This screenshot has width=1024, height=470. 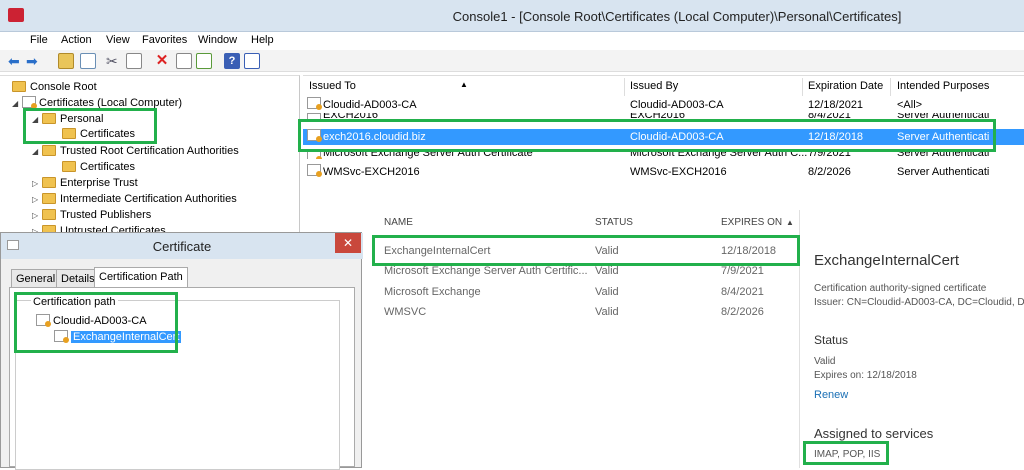 What do you see at coordinates (16, 61) in the screenshot?
I see `back-arrow-icon: ⬅` at bounding box center [16, 61].